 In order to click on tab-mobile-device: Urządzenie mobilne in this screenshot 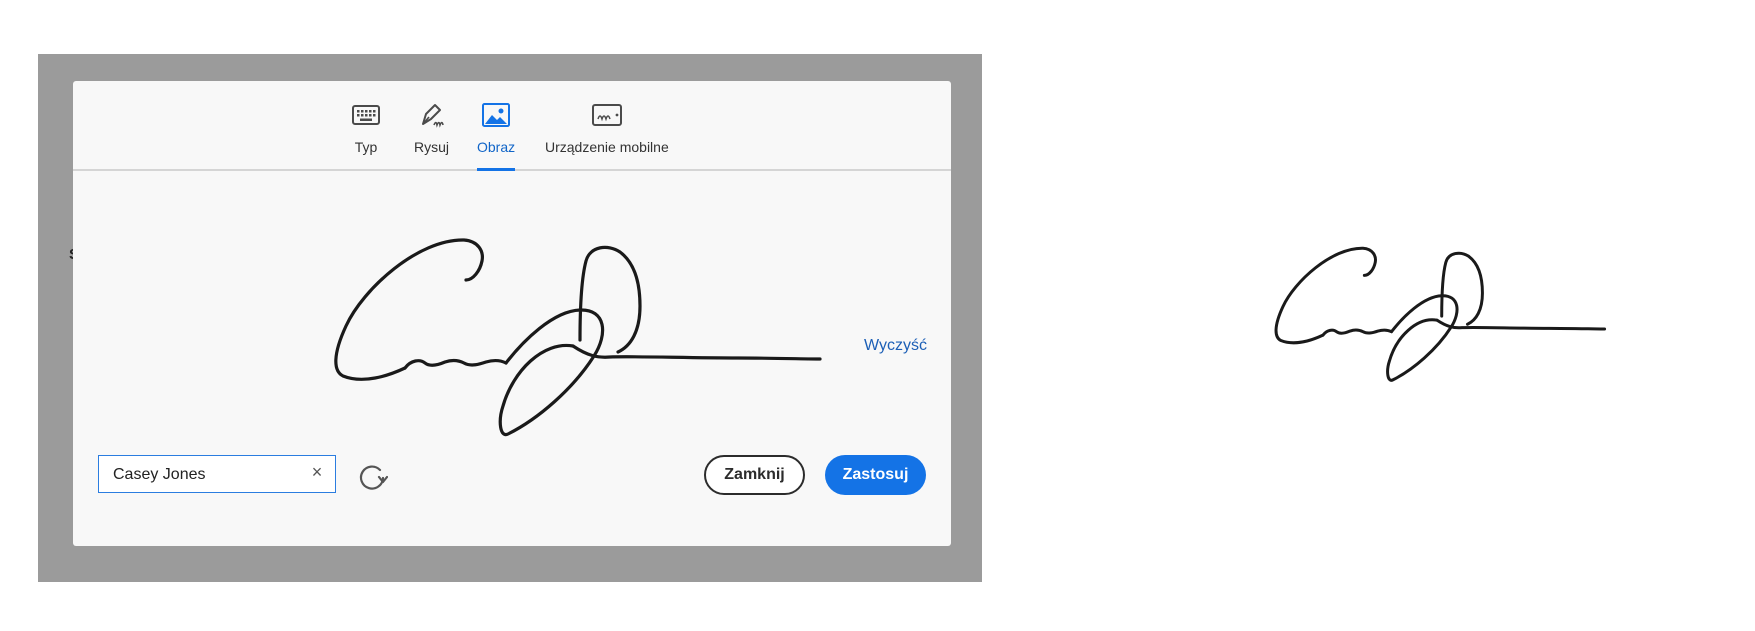, I will do `click(607, 134)`.